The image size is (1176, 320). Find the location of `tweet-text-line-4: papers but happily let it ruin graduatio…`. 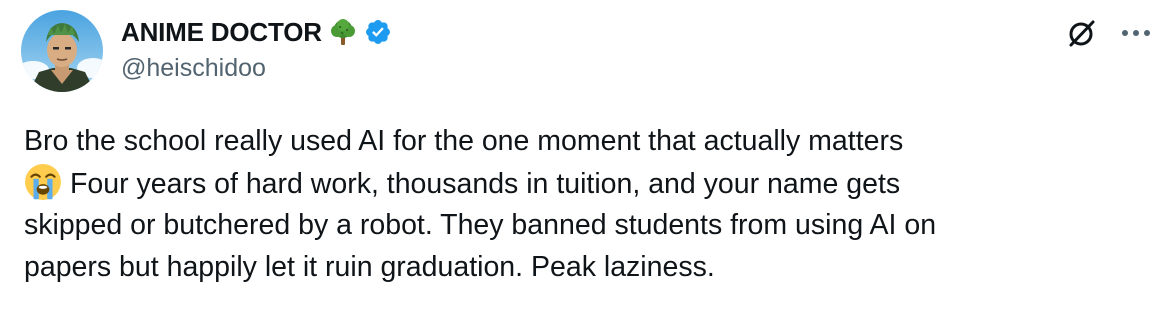

tweet-text-line-4: papers but happily let it ruin graduatio… is located at coordinates (369, 266).